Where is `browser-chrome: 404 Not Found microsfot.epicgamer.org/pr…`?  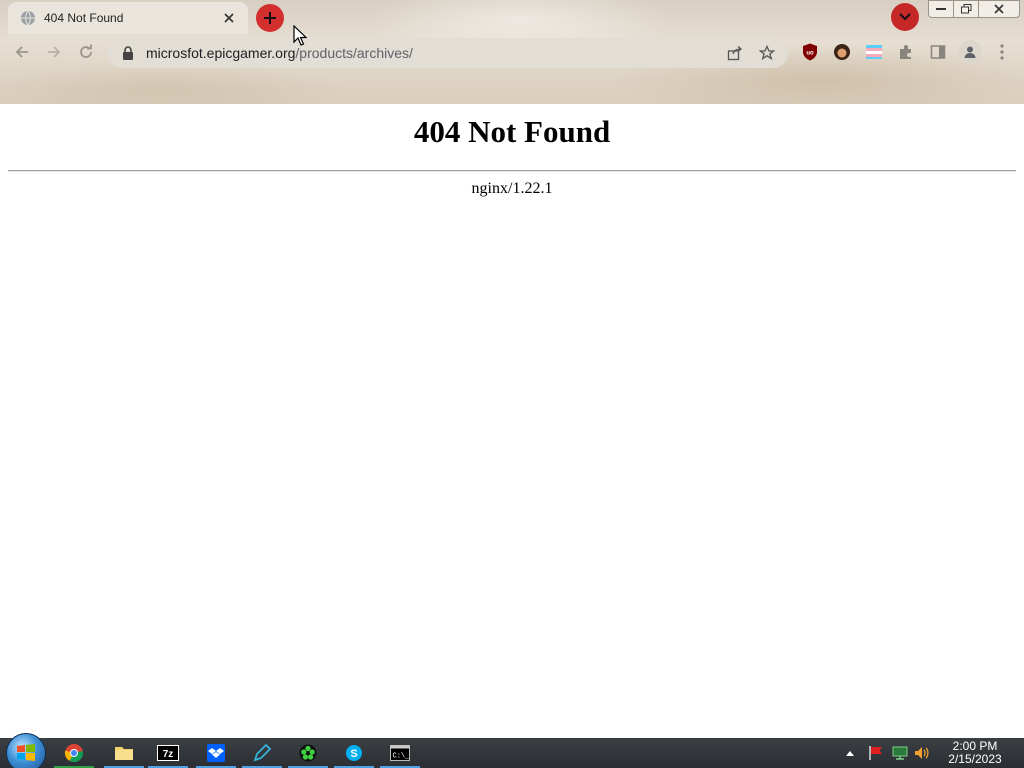 browser-chrome: 404 Not Found microsfot.epicgamer.org/pr… is located at coordinates (512, 52).